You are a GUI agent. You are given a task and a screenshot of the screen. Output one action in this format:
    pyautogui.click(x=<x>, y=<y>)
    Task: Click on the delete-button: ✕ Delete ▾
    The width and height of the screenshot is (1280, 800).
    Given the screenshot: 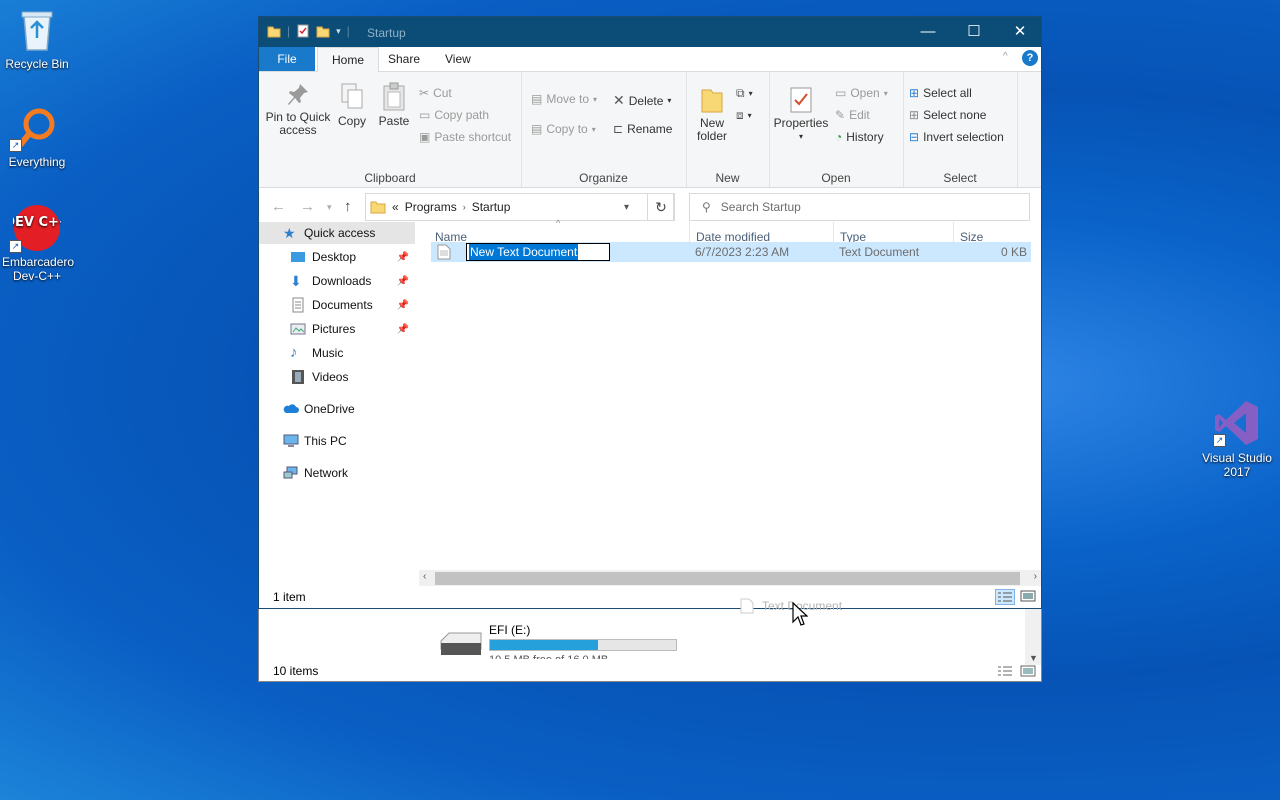 What is the action you would take?
    pyautogui.click(x=642, y=100)
    